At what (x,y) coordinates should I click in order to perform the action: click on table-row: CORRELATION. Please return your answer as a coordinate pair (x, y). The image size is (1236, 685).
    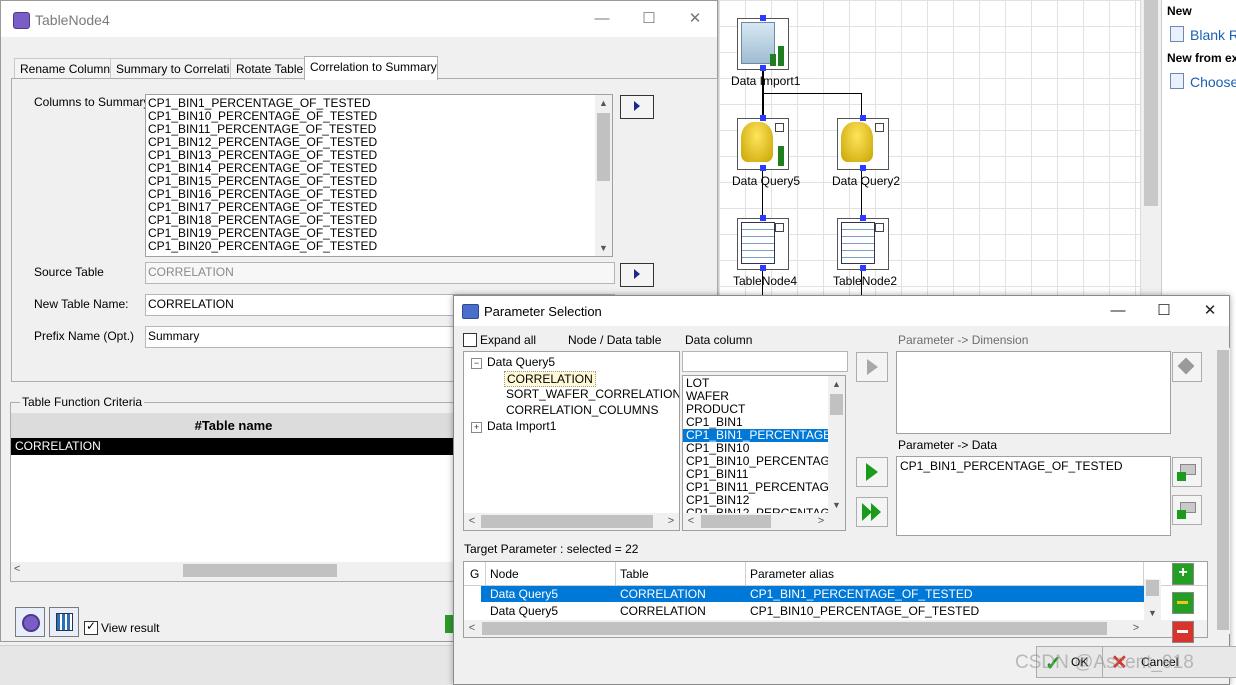
    Looking at the image, I should click on (235, 446).